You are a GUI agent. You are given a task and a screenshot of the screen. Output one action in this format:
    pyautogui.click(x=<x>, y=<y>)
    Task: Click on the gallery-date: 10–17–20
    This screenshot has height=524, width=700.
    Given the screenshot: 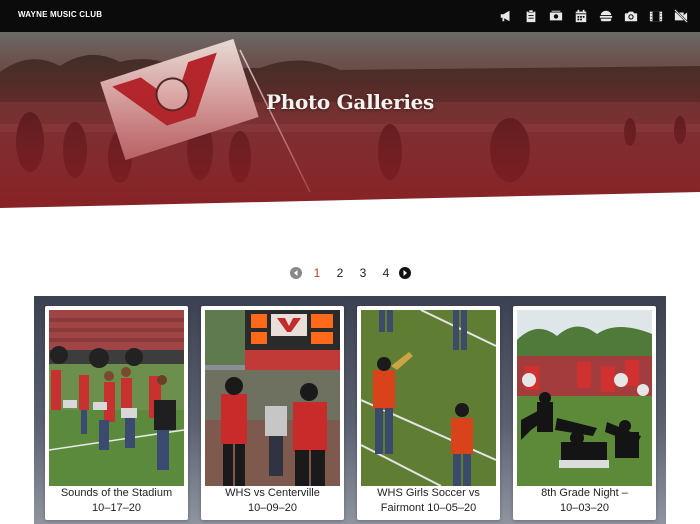 What is the action you would take?
    pyautogui.click(x=116, y=508)
    